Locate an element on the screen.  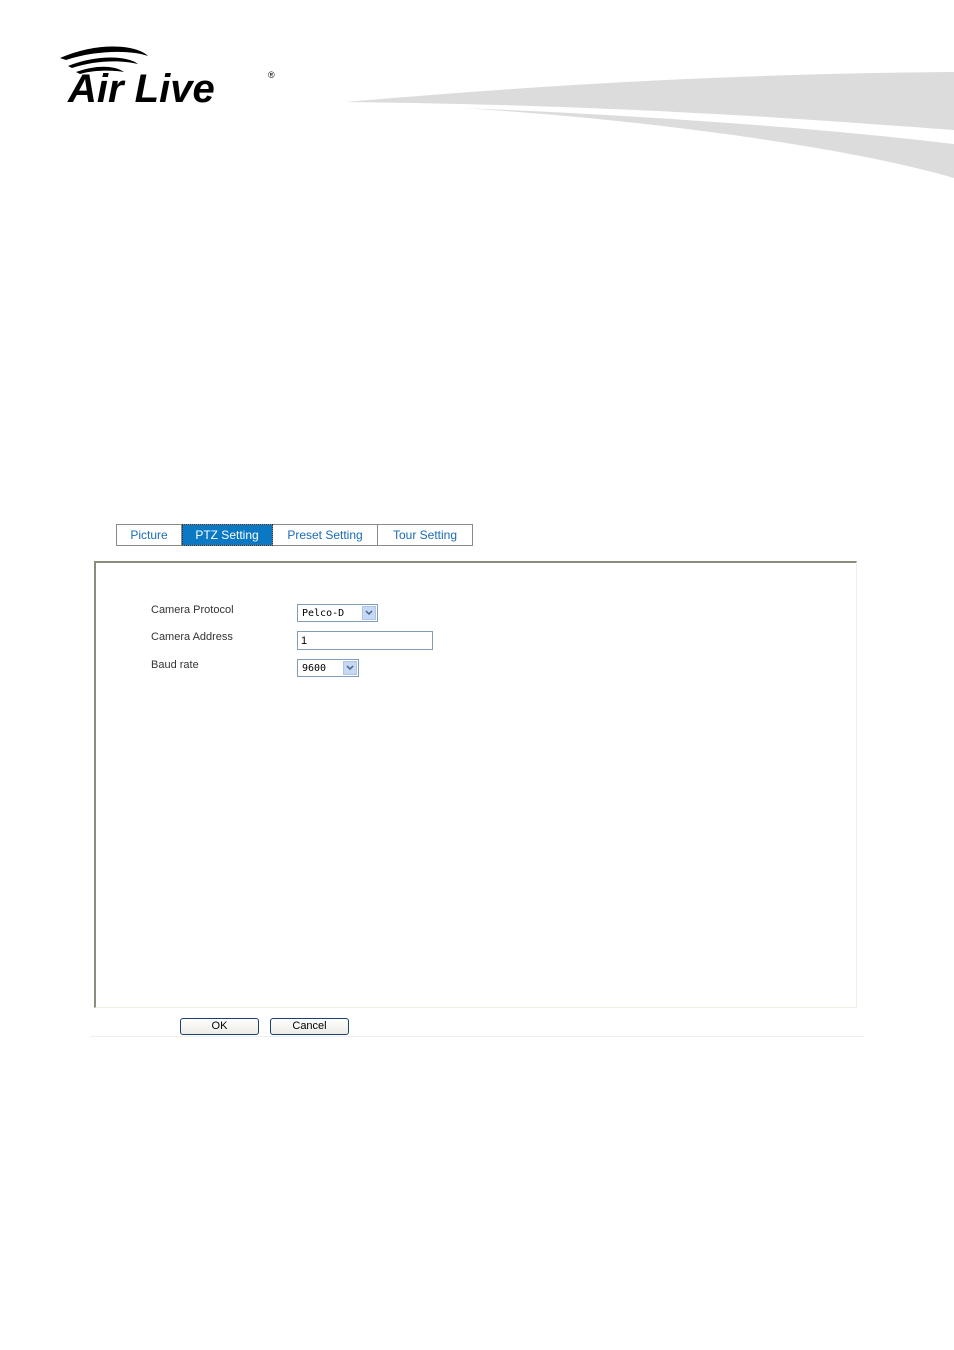
airlive-logo: Air Live ® is located at coordinates (168, 77).